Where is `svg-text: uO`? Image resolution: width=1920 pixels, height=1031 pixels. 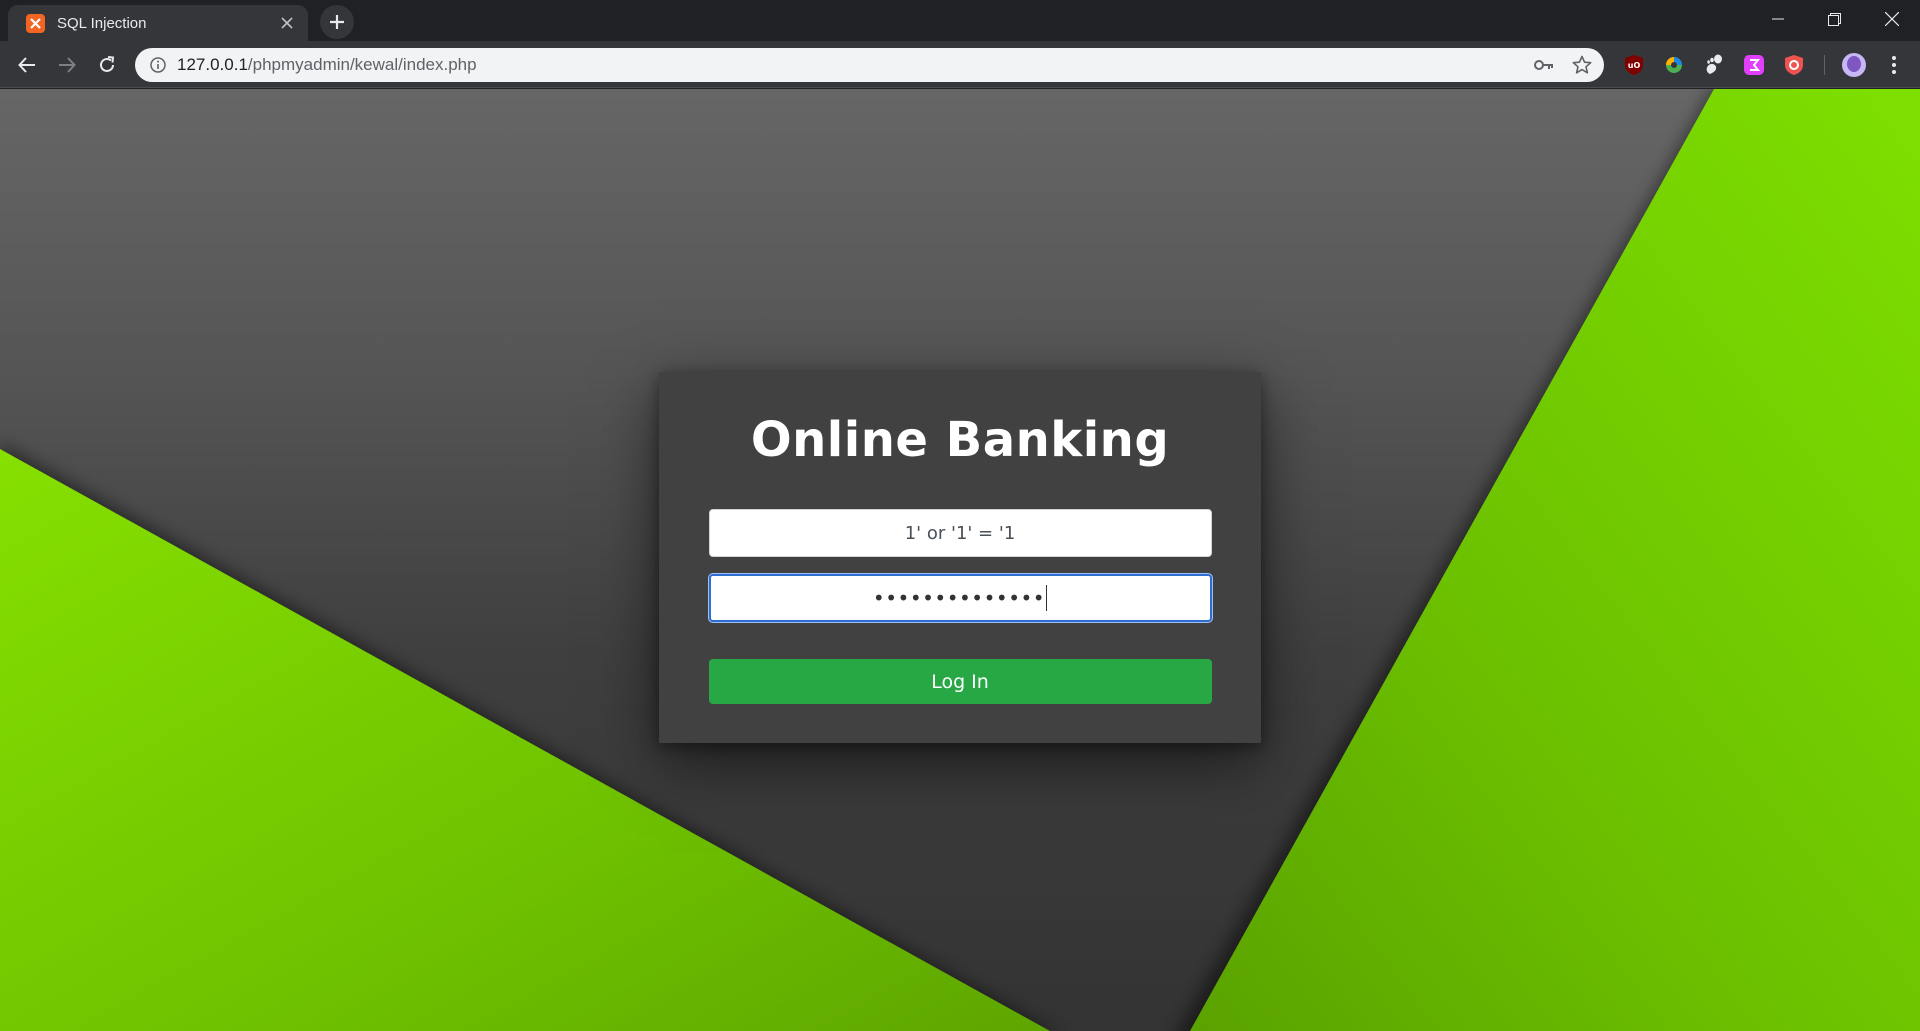
svg-text: uO is located at coordinates (1634, 65).